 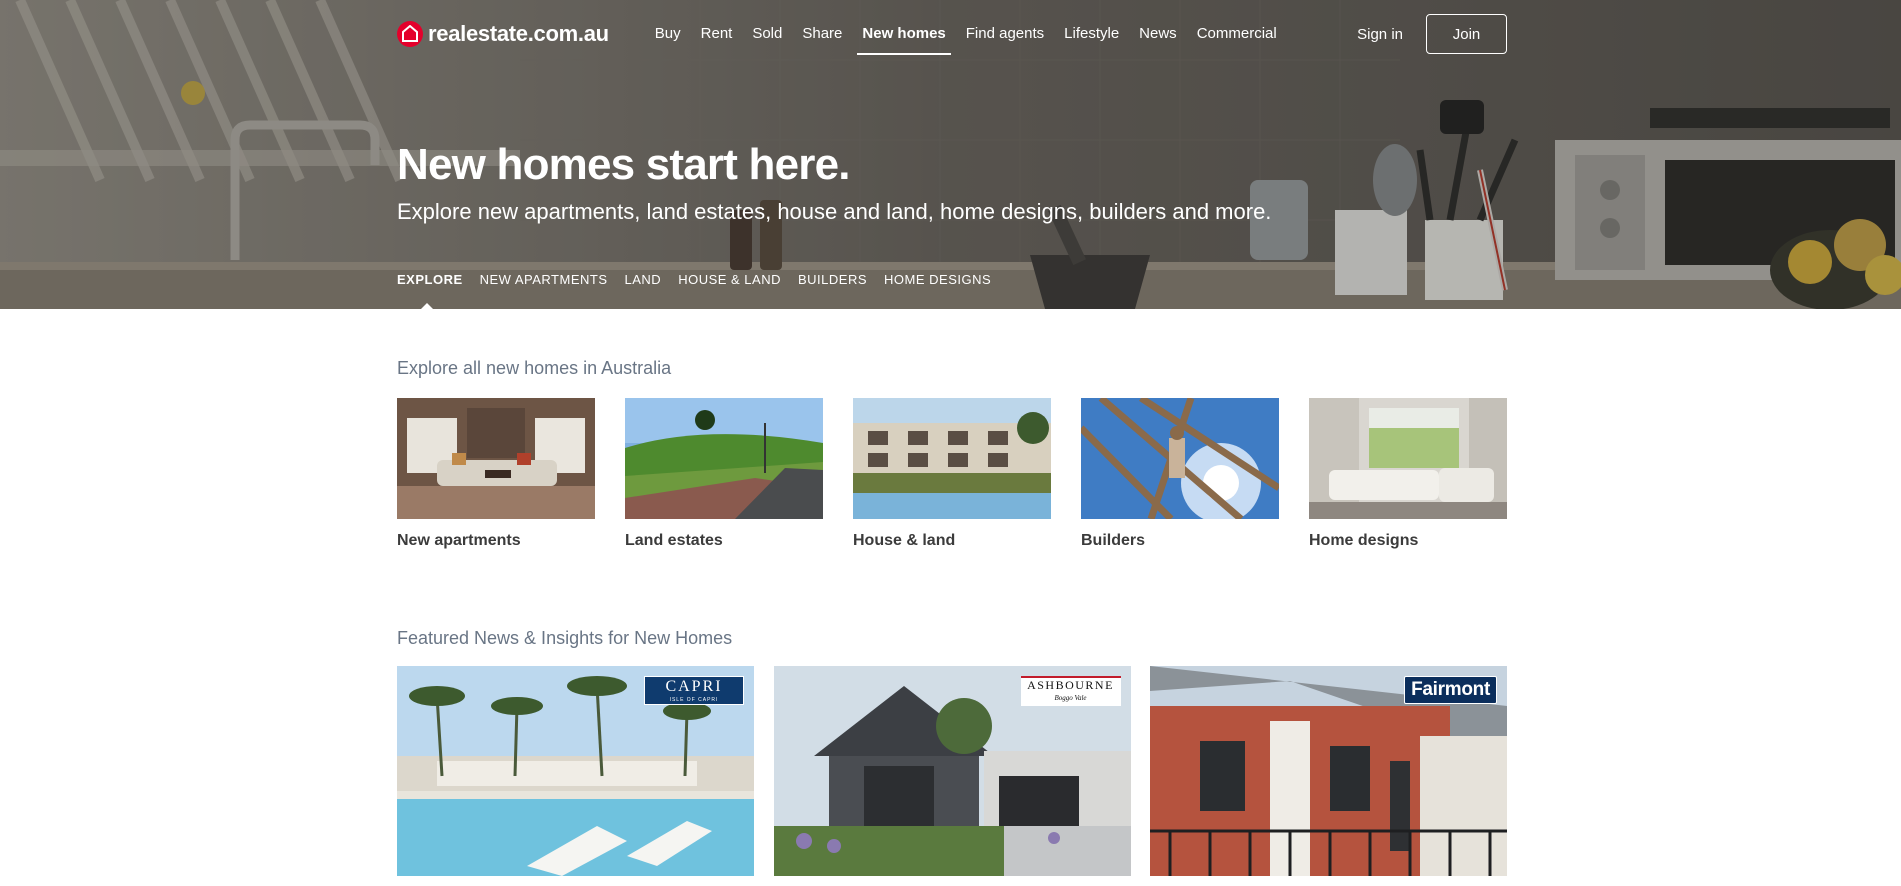 I want to click on category-home-designs: Home designs, so click(x=1408, y=474).